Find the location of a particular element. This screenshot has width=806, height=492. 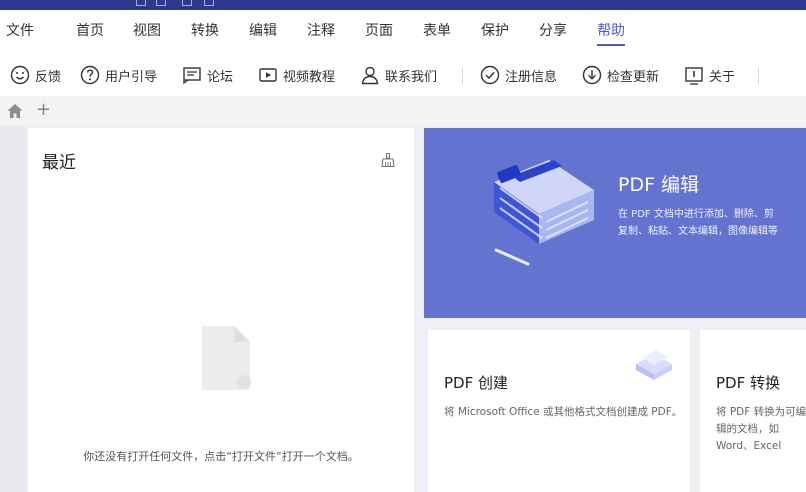

tab-bar: + is located at coordinates (403, 111).